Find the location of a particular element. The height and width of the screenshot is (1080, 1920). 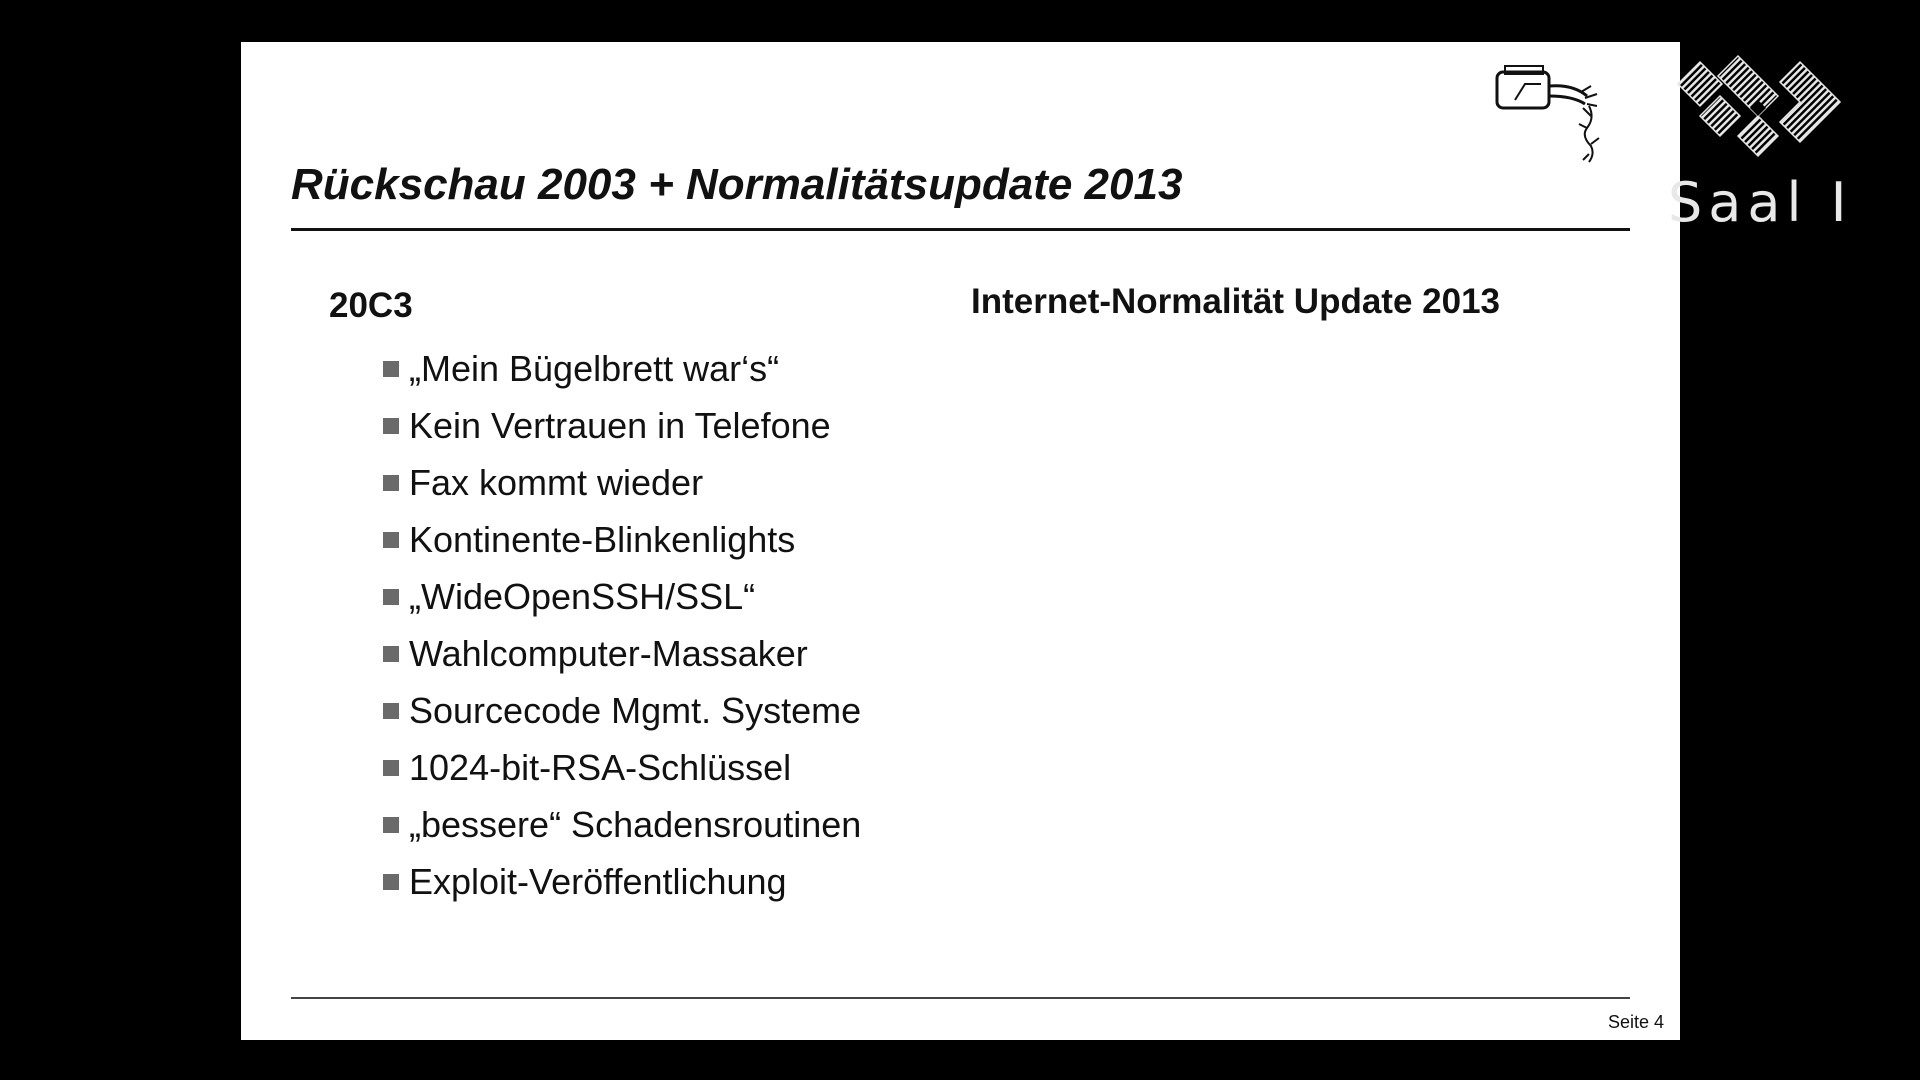

list-item: Kontinente-Blinkenlights is located at coordinates (622, 539).